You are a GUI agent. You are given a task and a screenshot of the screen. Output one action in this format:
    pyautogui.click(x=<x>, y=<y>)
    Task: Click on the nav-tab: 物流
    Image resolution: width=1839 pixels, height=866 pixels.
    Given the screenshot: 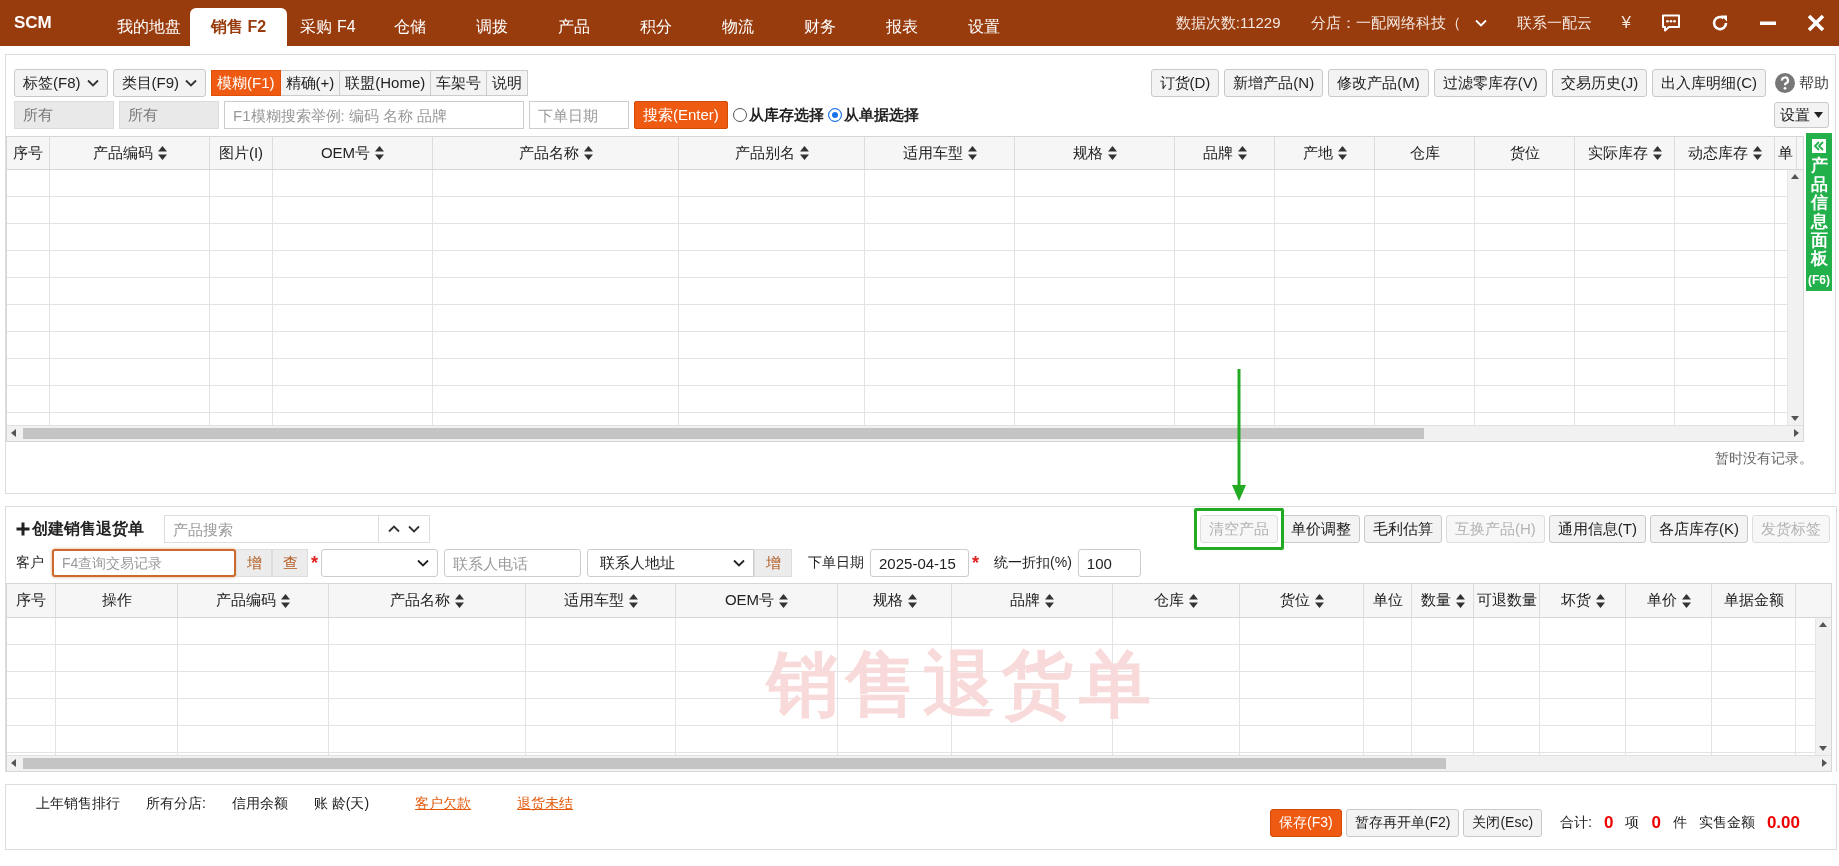 What is the action you would take?
    pyautogui.click(x=738, y=27)
    